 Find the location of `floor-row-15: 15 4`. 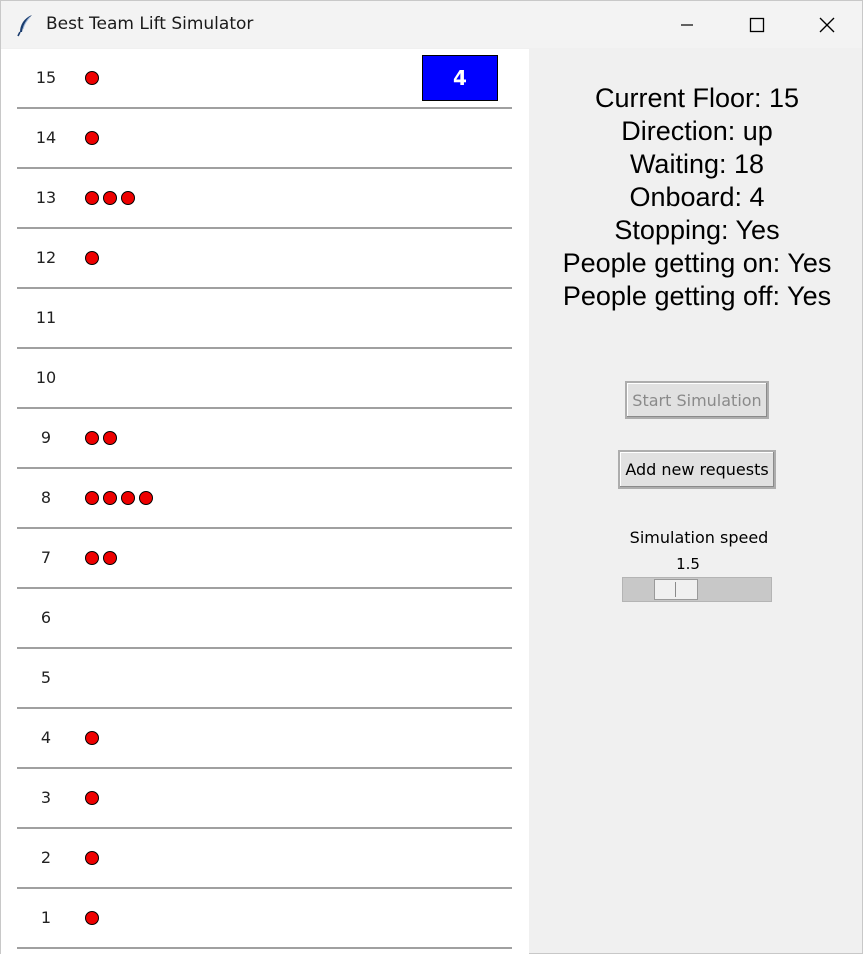

floor-row-15: 15 4 is located at coordinates (256, 79).